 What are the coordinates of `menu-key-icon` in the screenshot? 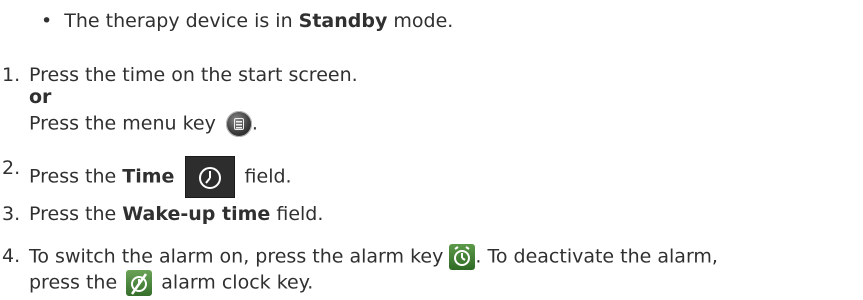 It's located at (238, 124).